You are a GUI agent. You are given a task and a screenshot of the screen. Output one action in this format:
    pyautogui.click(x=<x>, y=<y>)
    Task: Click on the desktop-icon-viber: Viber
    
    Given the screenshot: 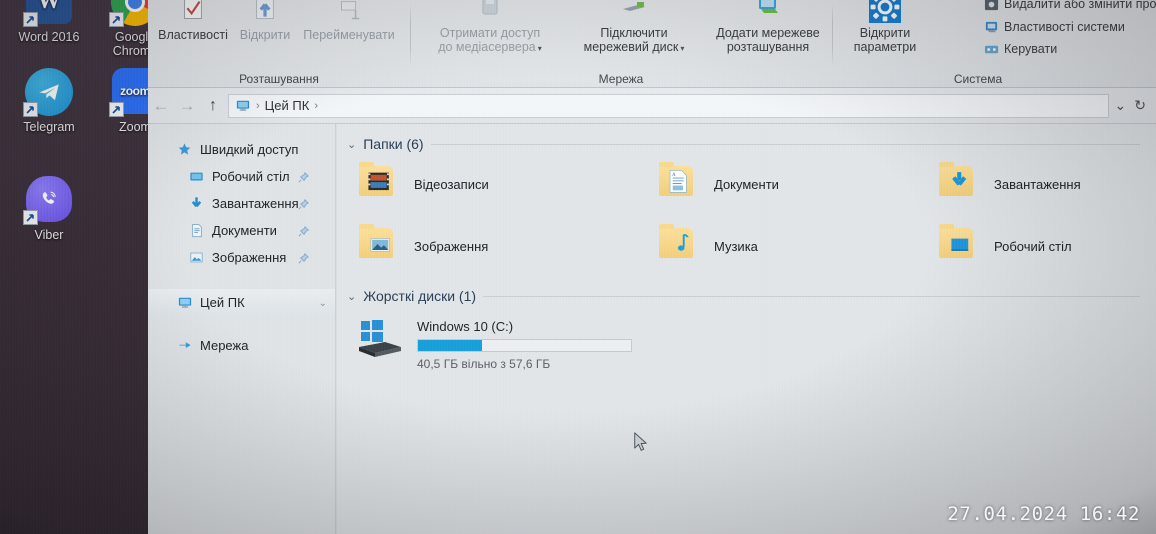 What is the action you would take?
    pyautogui.click(x=49, y=209)
    